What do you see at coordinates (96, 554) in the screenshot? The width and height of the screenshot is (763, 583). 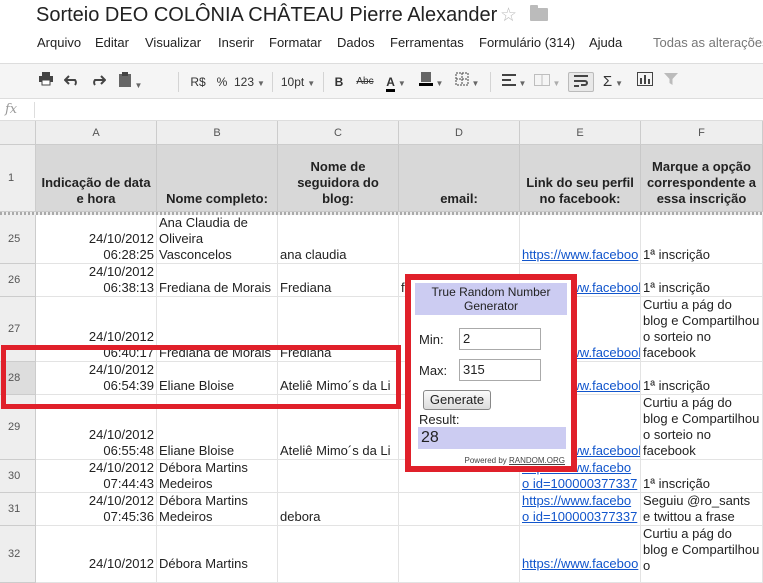 I see `table-cell-timestamp: 24/10/2012` at bounding box center [96, 554].